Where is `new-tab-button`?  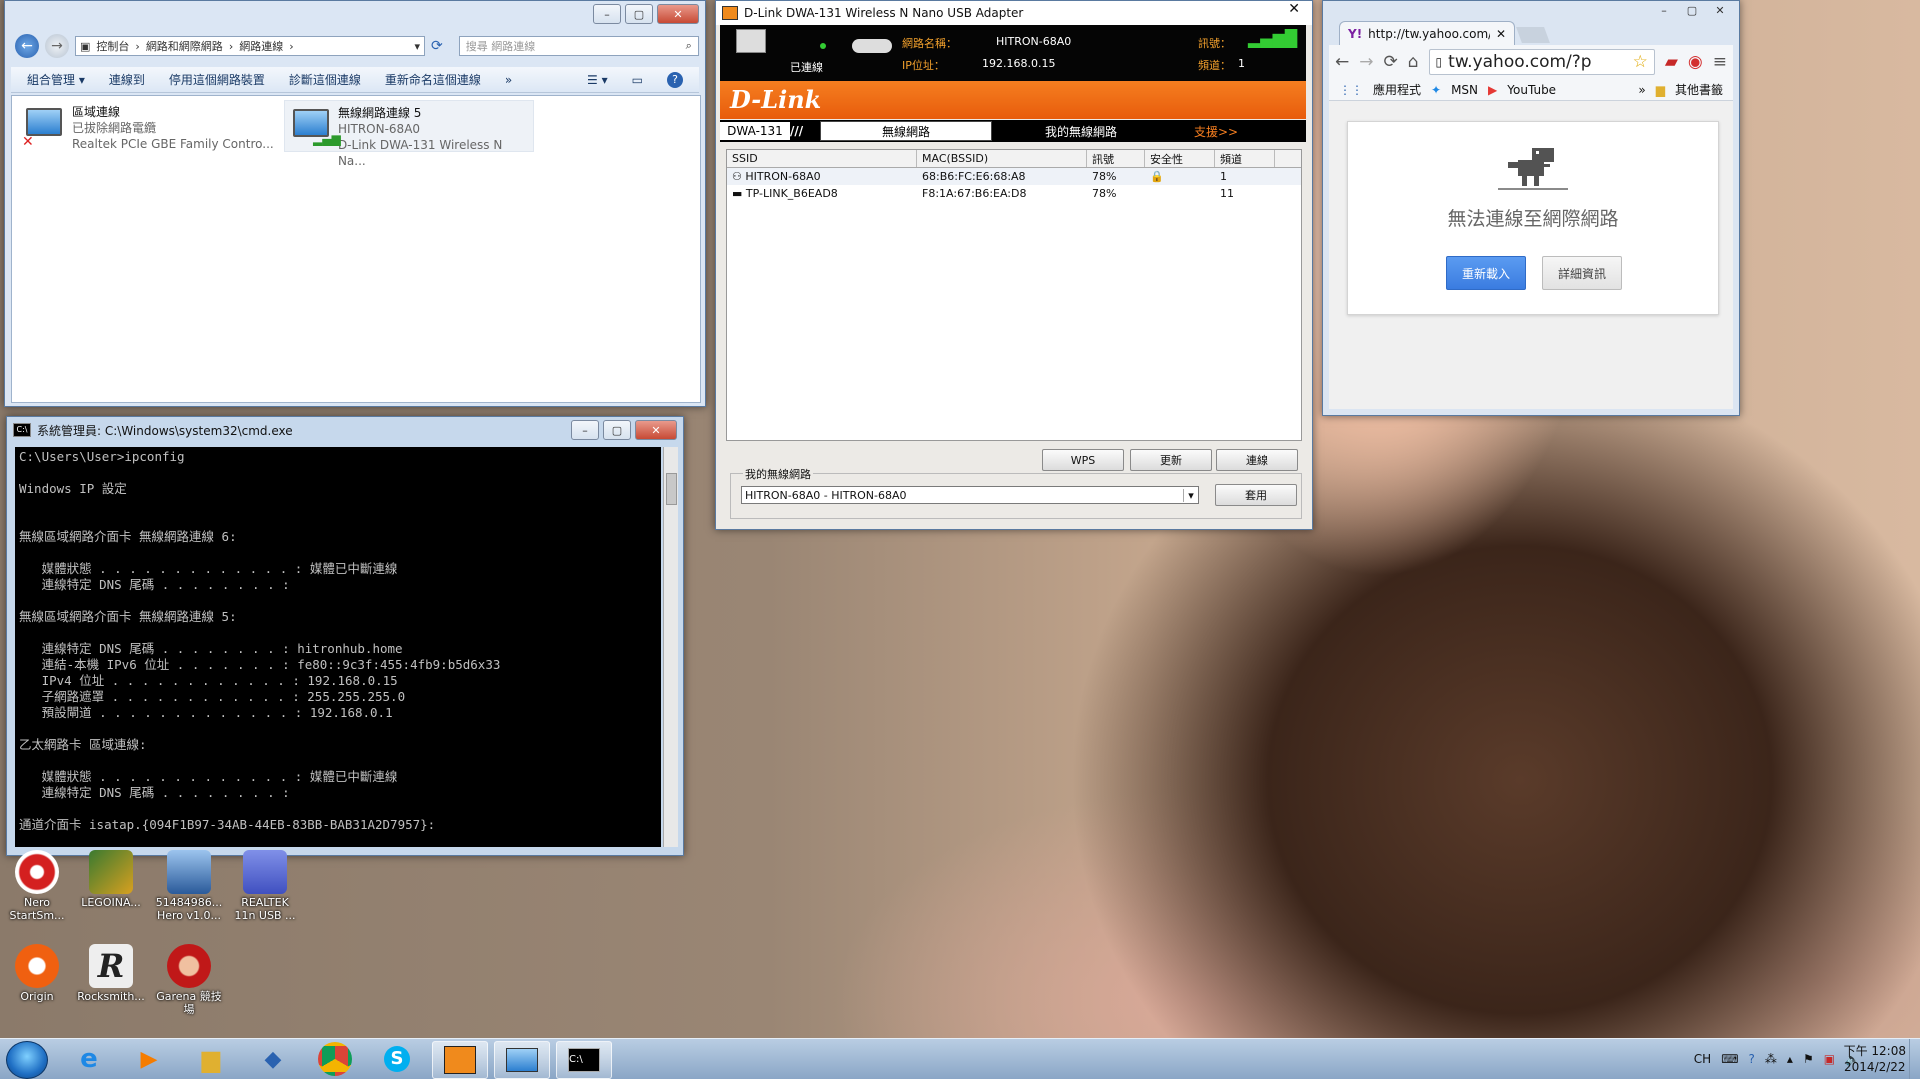 new-tab-button is located at coordinates (1533, 35).